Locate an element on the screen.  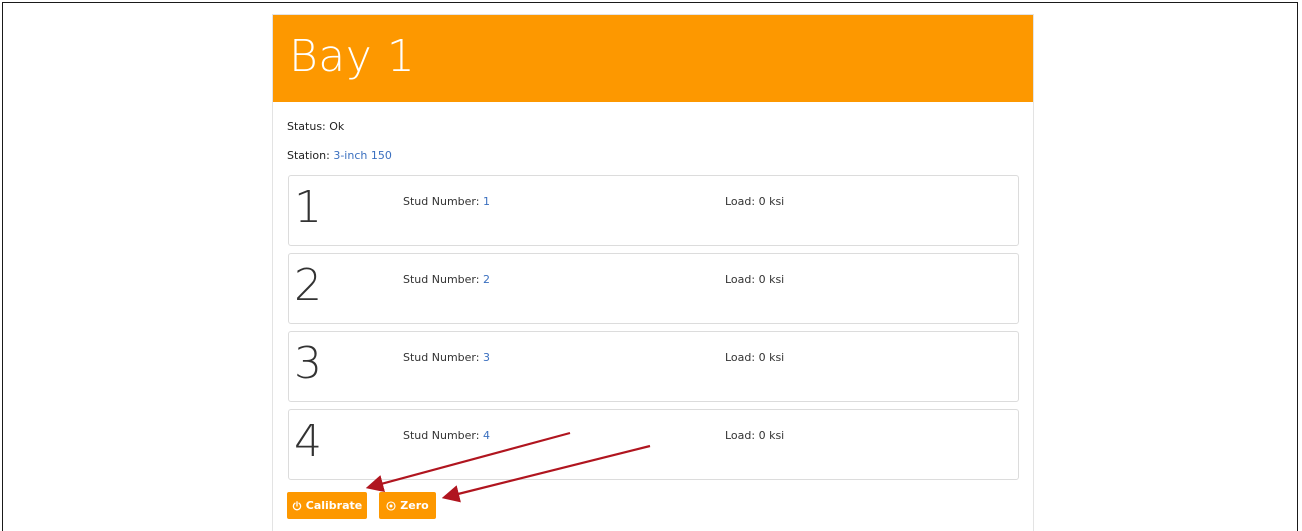
stud-index: 4 is located at coordinates (308, 441).